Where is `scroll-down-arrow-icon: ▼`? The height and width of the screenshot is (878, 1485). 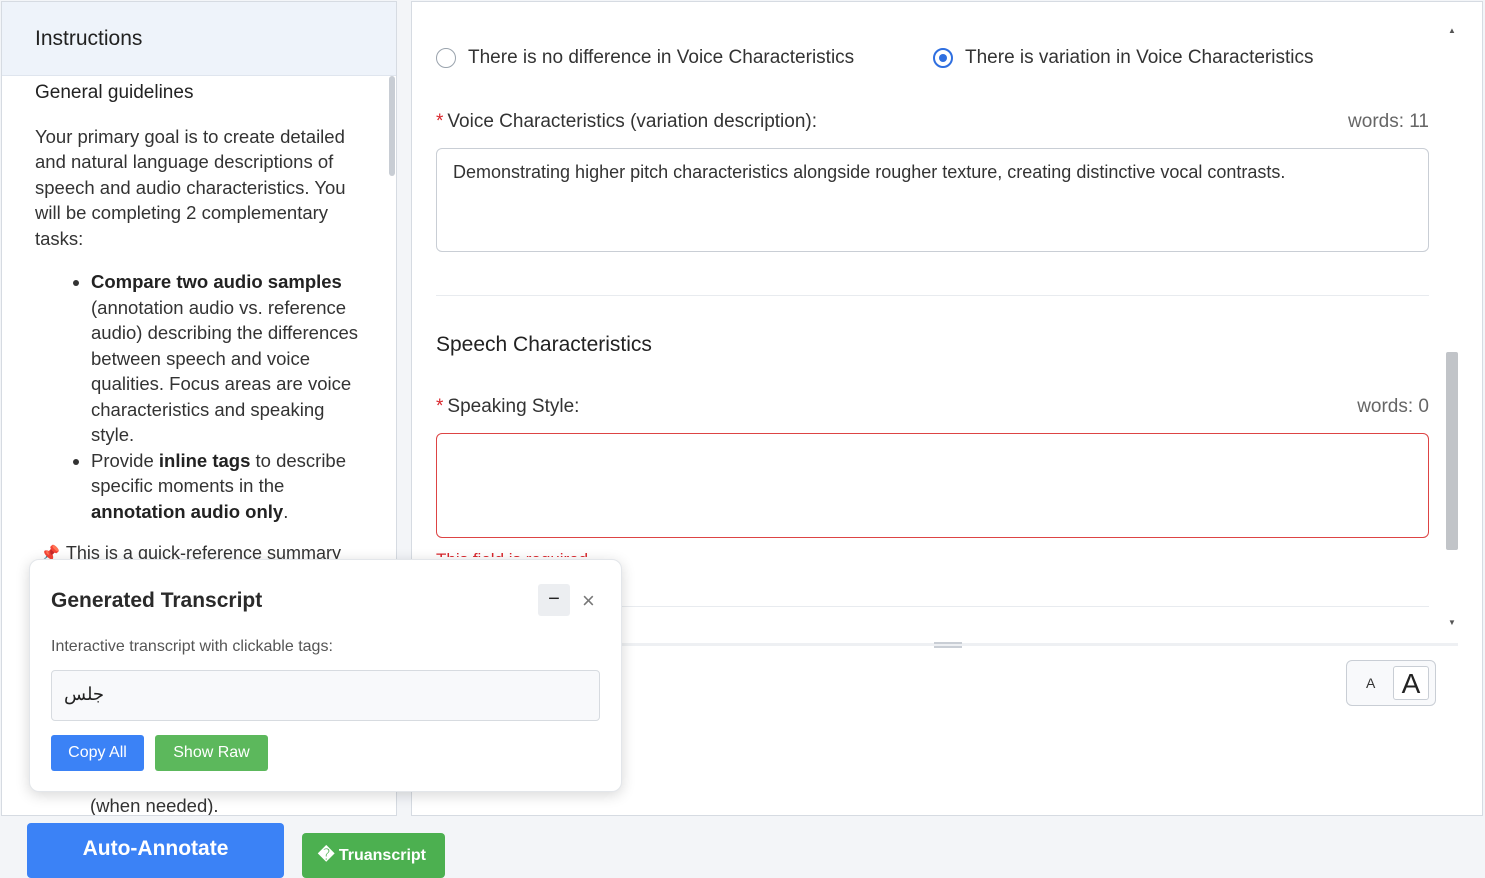
scroll-down-arrow-icon: ▼ is located at coordinates (1452, 622).